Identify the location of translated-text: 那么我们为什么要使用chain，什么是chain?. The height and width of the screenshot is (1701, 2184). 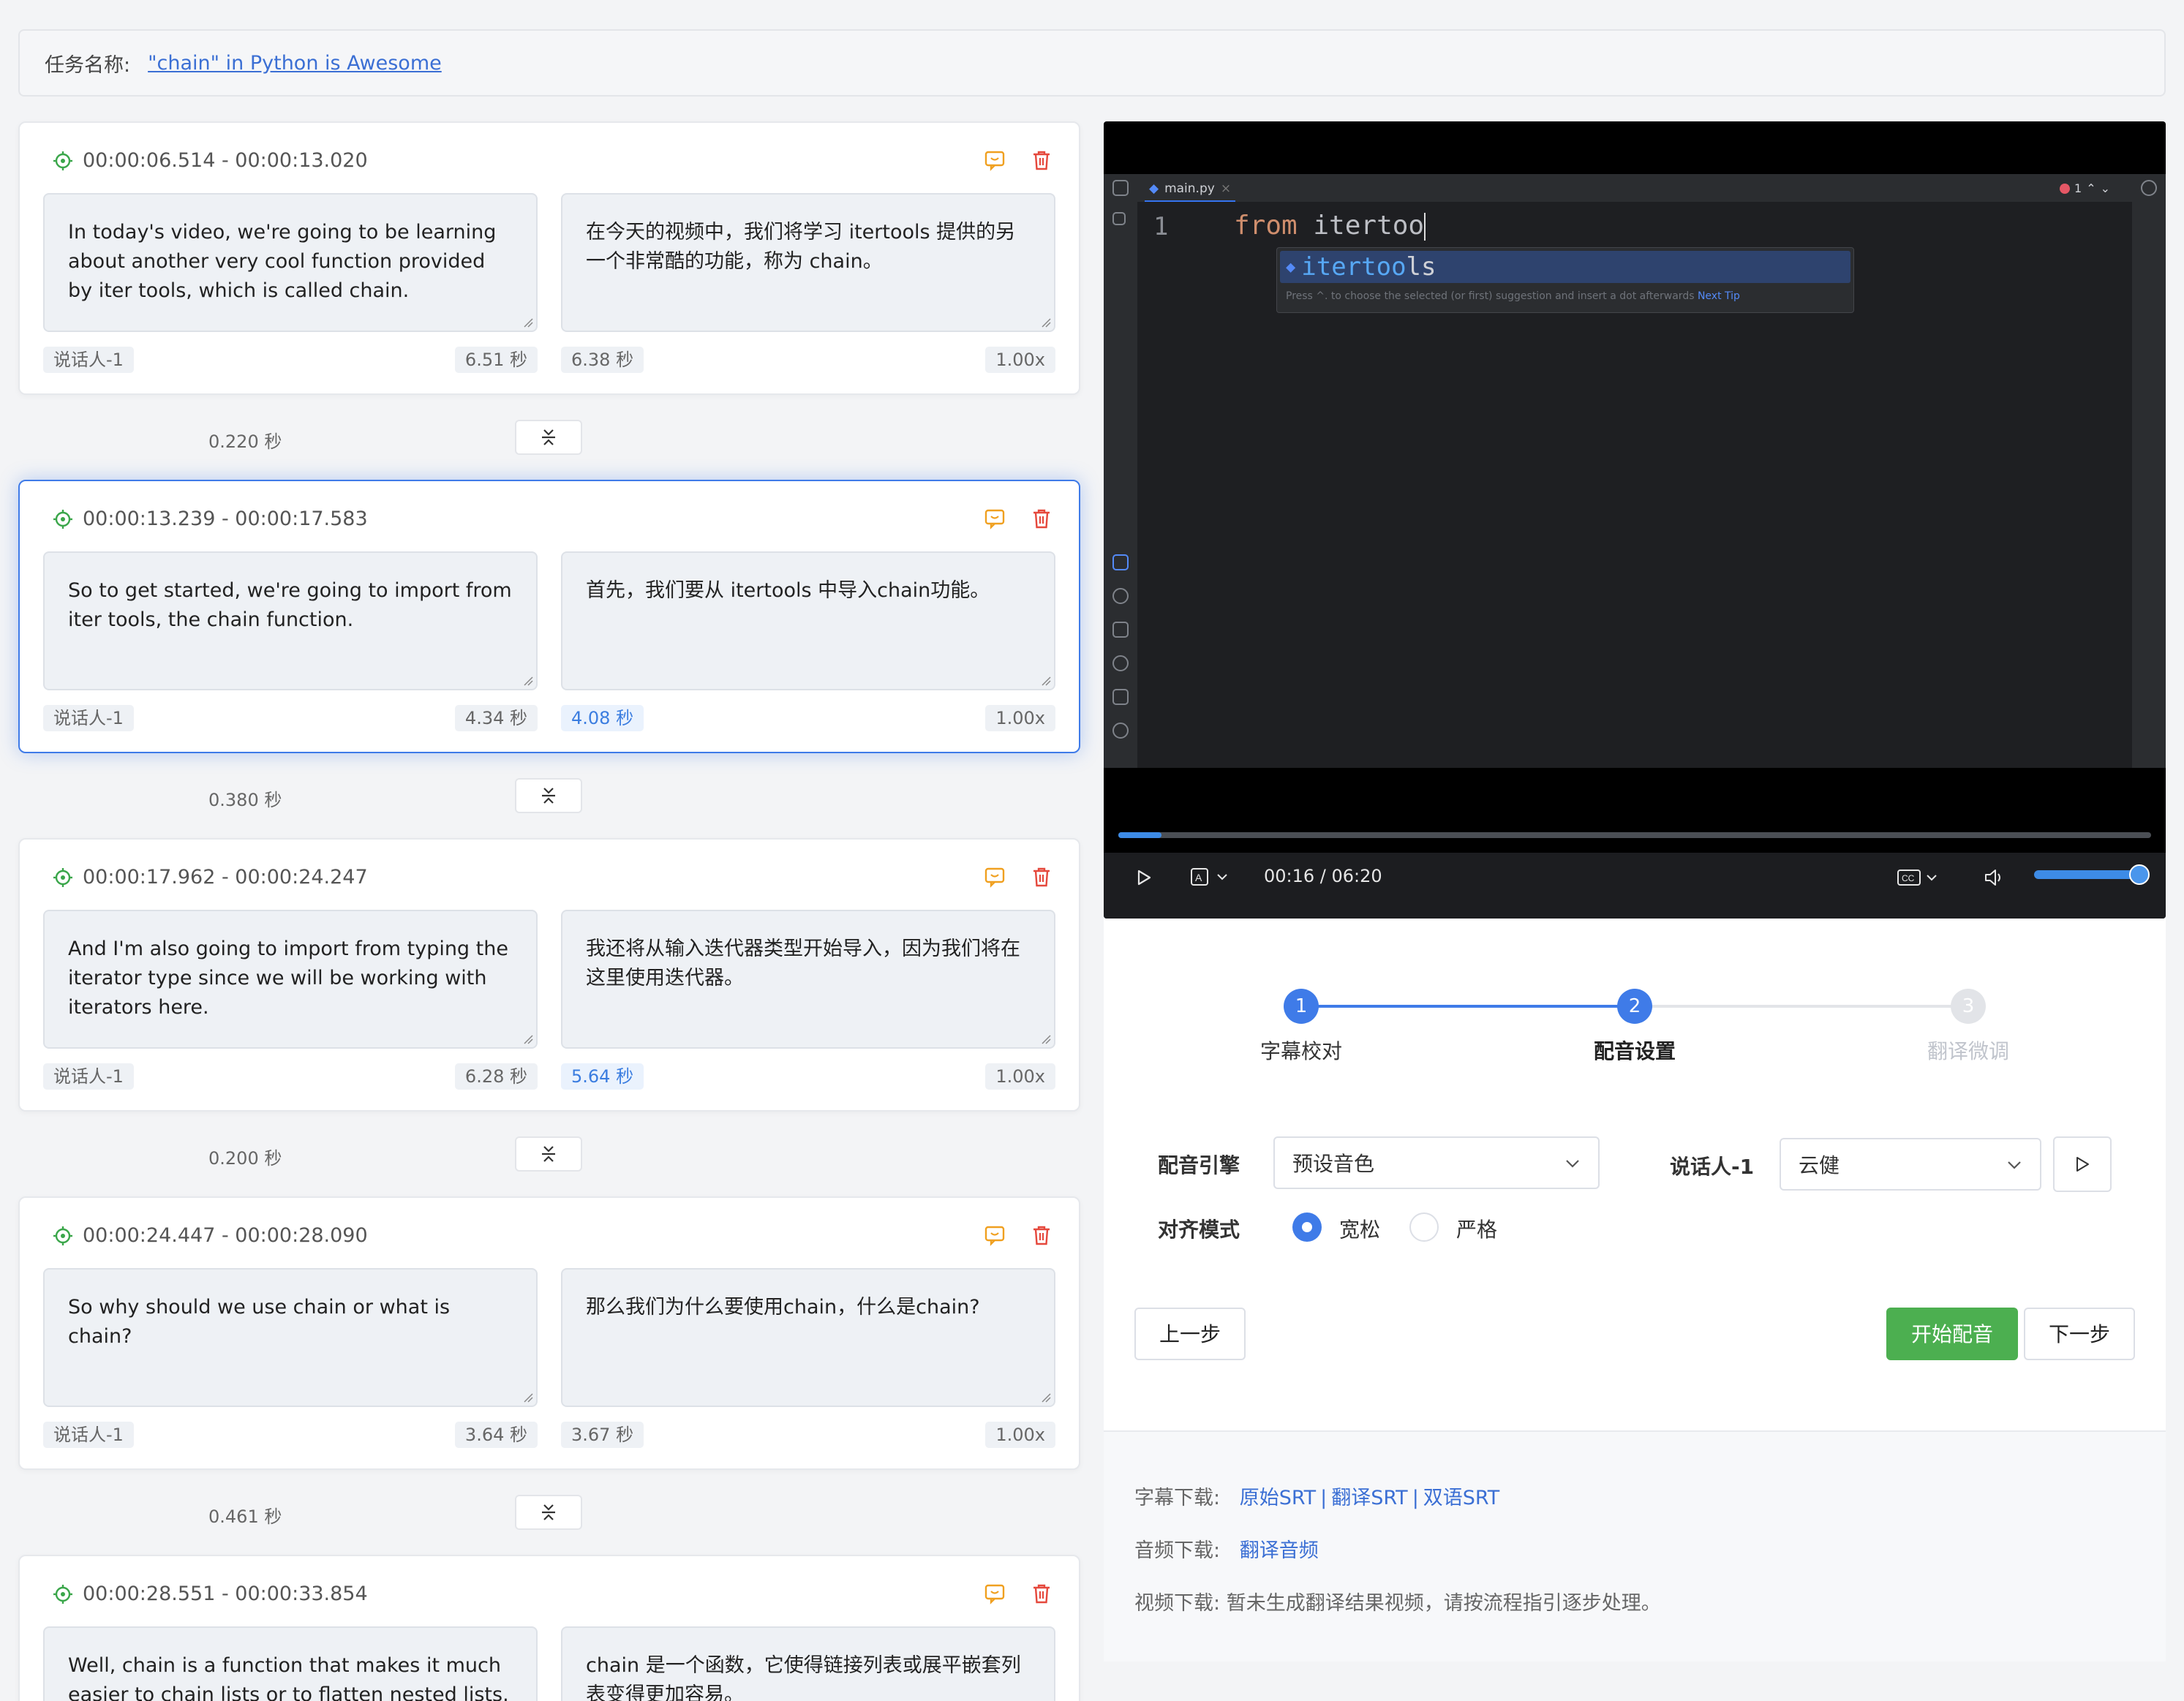
(783, 1307).